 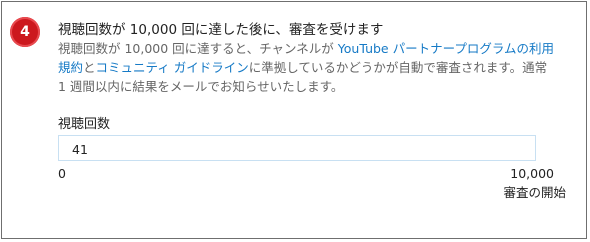 What do you see at coordinates (84, 124) in the screenshot?
I see `views-label: 視聴回数` at bounding box center [84, 124].